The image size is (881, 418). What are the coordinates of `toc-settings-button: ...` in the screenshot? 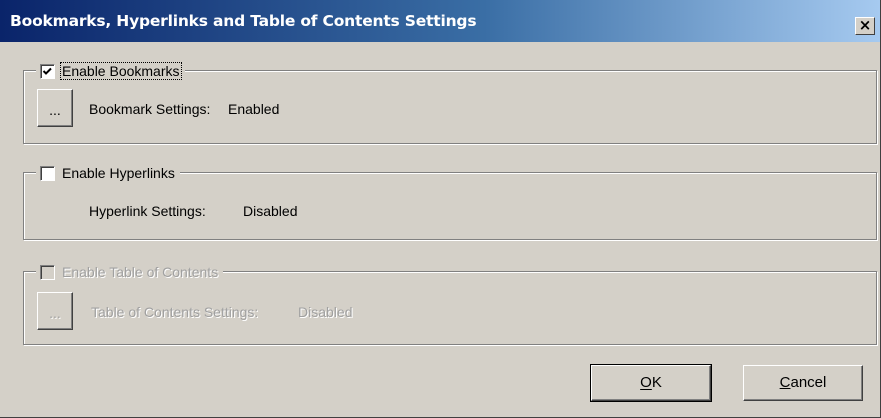 It's located at (55, 311).